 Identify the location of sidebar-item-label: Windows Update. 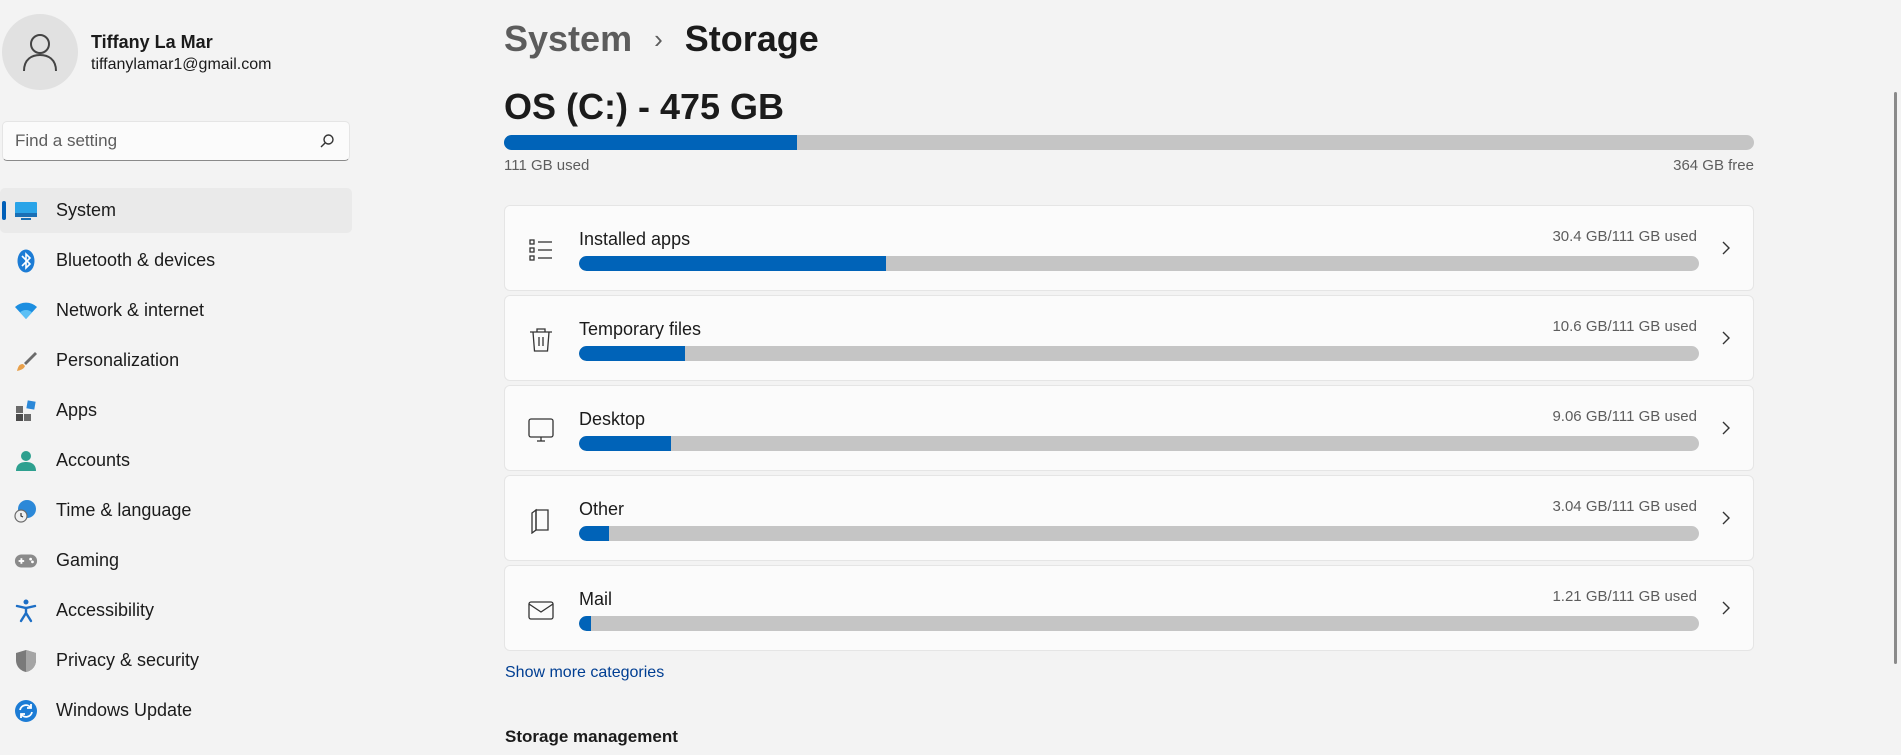
(124, 710).